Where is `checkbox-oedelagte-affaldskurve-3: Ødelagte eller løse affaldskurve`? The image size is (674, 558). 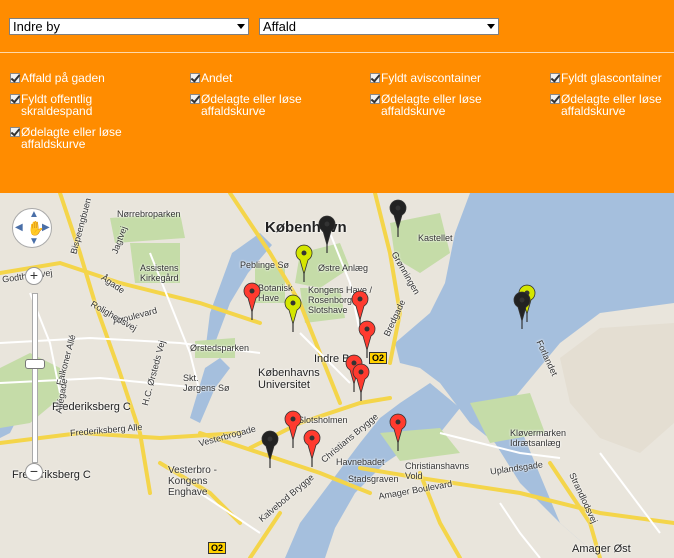 checkbox-oedelagte-affaldskurve-3: Ødelagte eller løse affaldskurve is located at coordinates (435, 105).